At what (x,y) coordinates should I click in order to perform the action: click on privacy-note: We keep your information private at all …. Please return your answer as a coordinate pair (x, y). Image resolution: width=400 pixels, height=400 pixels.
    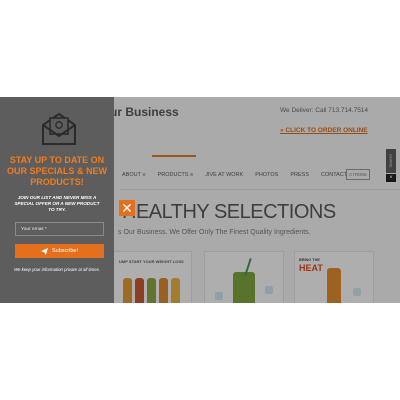
    Looking at the image, I should click on (57, 269).